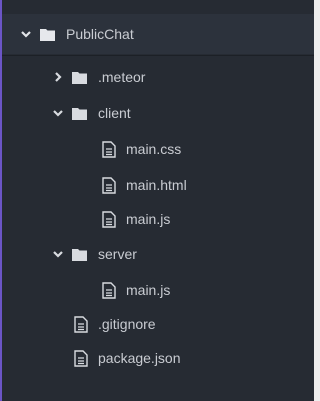 This screenshot has width=320, height=401. Describe the element at coordinates (158, 55) in the screenshot. I see `tree-divider` at that location.